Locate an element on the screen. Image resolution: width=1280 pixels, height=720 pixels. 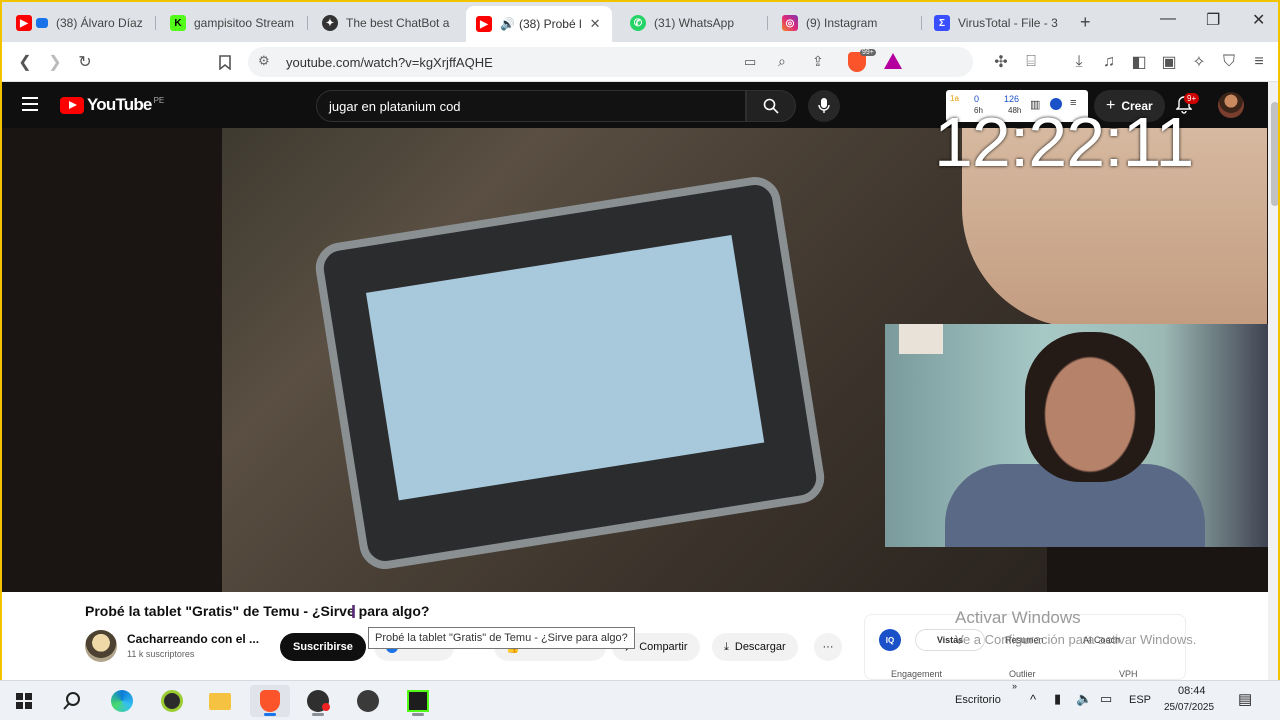
share-icon: ⇪ is located at coordinates (818, 61).